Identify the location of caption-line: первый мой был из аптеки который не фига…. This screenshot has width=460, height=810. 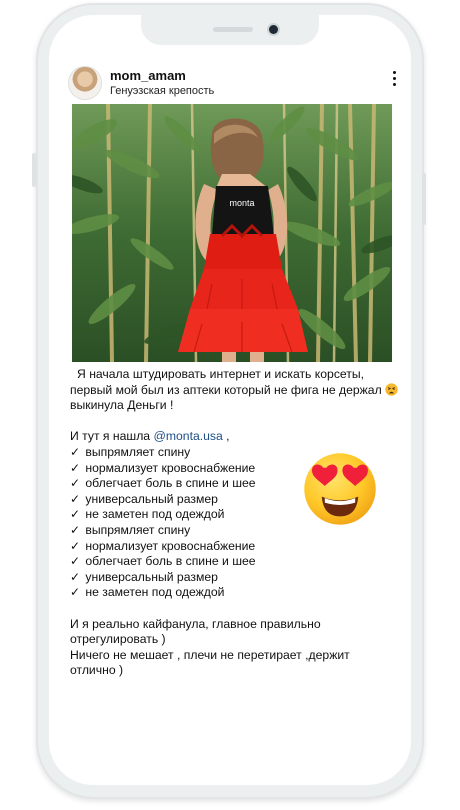
(234, 390).